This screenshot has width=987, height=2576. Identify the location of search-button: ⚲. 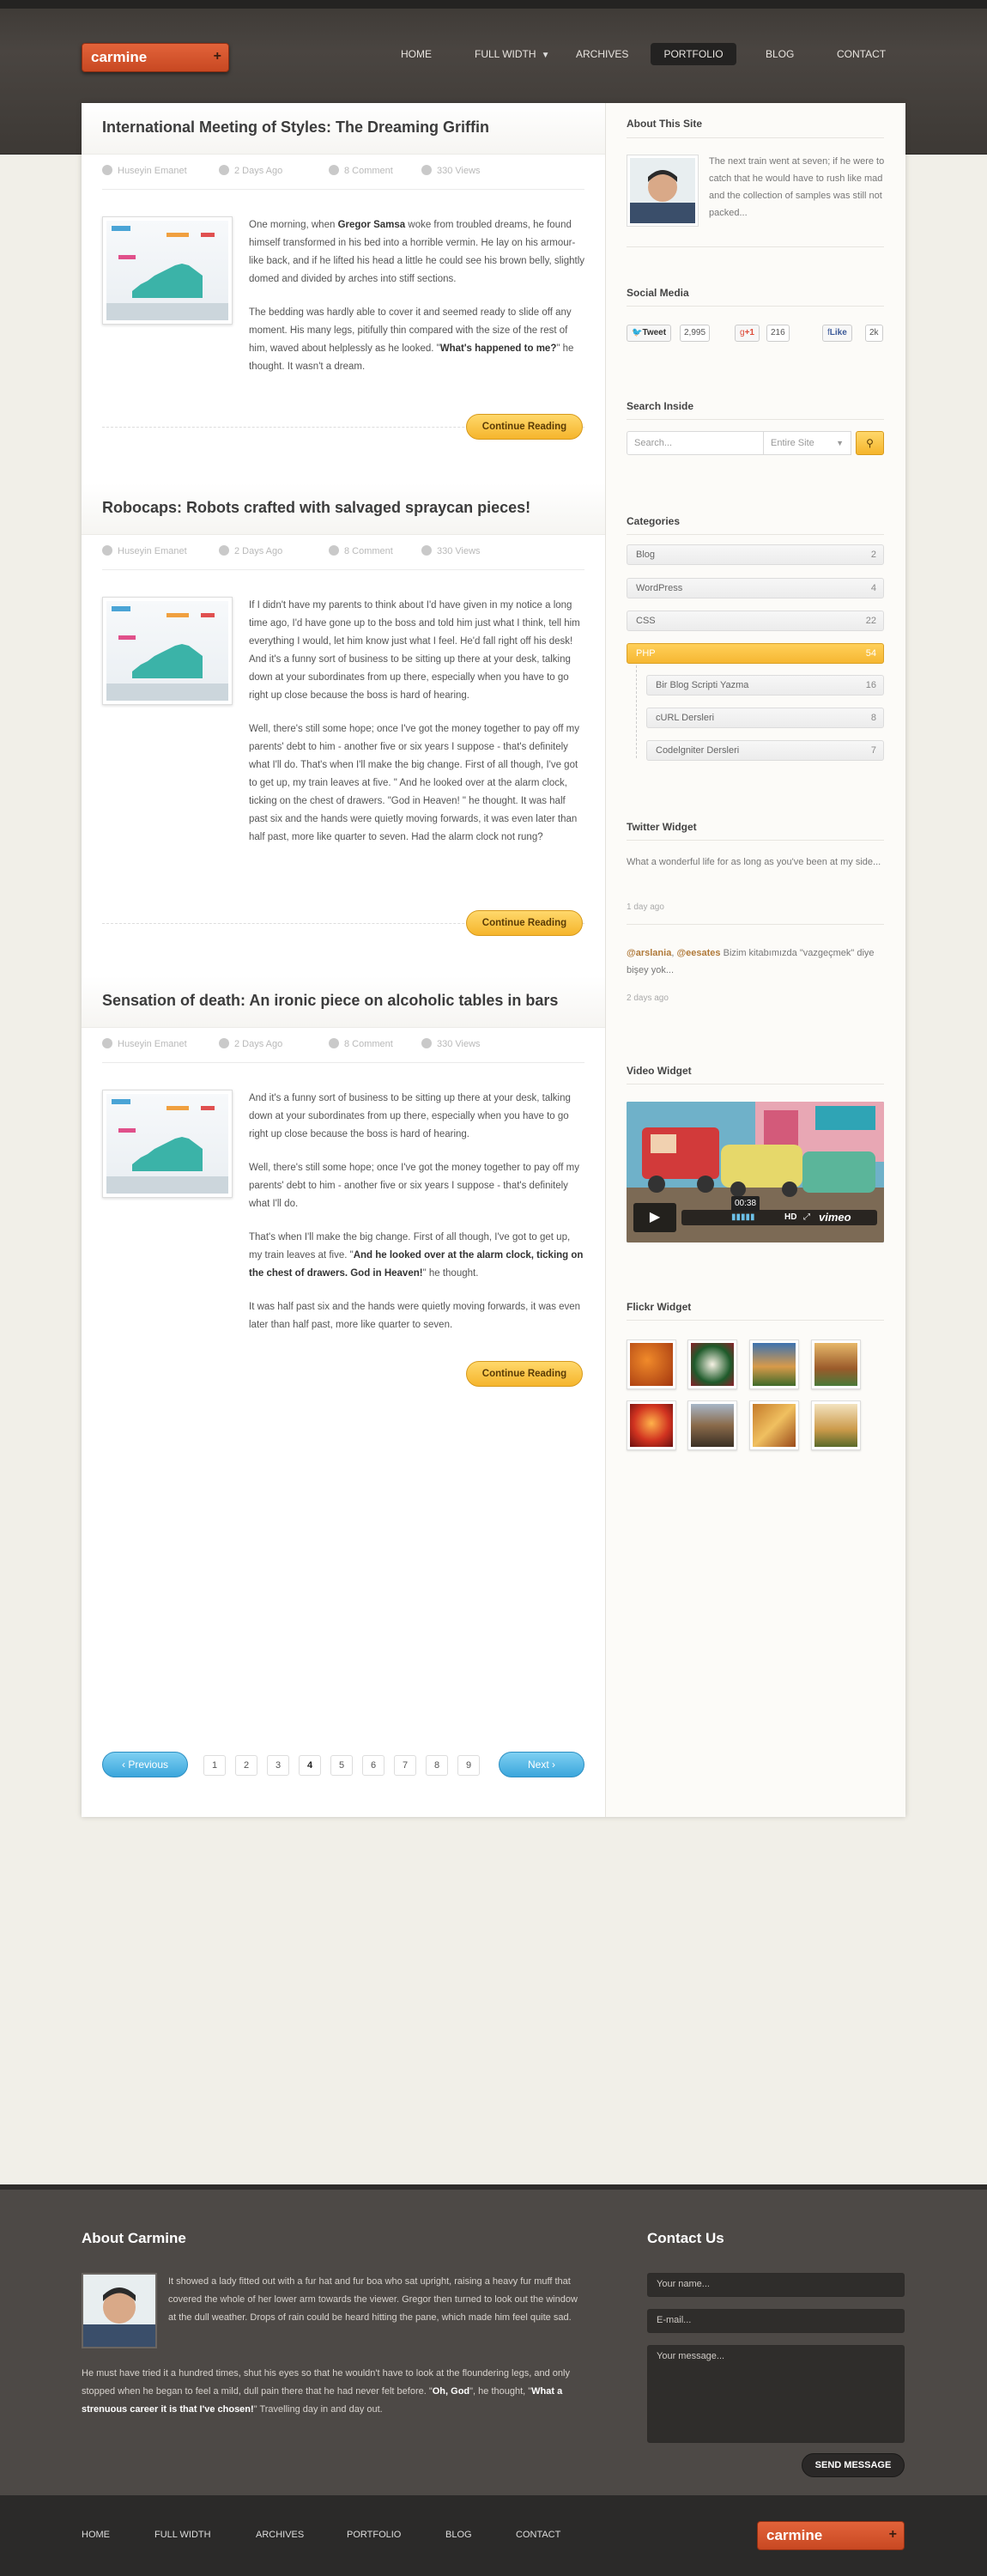
(870, 443).